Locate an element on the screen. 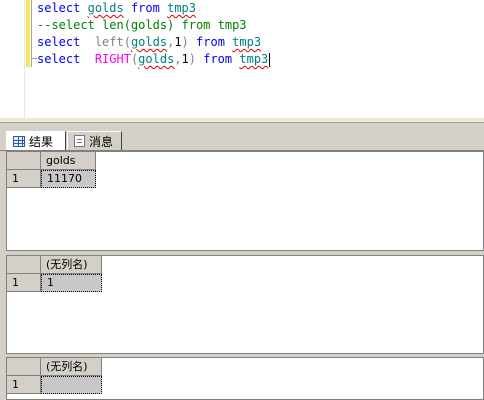 This screenshot has width=484, height=400. code-line-4: select RIGHT(golds,1) from tmp3 is located at coordinates (154, 59).